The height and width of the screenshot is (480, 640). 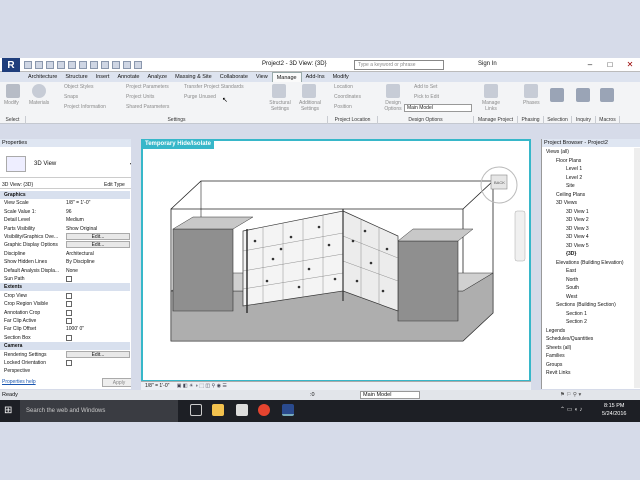 What do you see at coordinates (576, 322) in the screenshot?
I see `browser-item: Section 2` at bounding box center [576, 322].